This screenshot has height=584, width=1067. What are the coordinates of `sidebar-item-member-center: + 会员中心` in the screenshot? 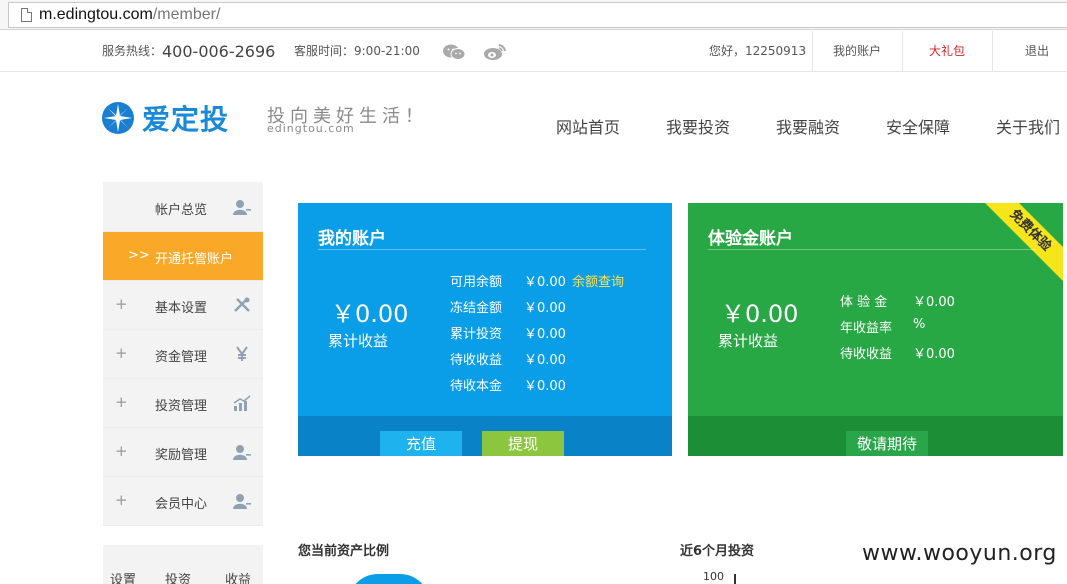 It's located at (183, 501).